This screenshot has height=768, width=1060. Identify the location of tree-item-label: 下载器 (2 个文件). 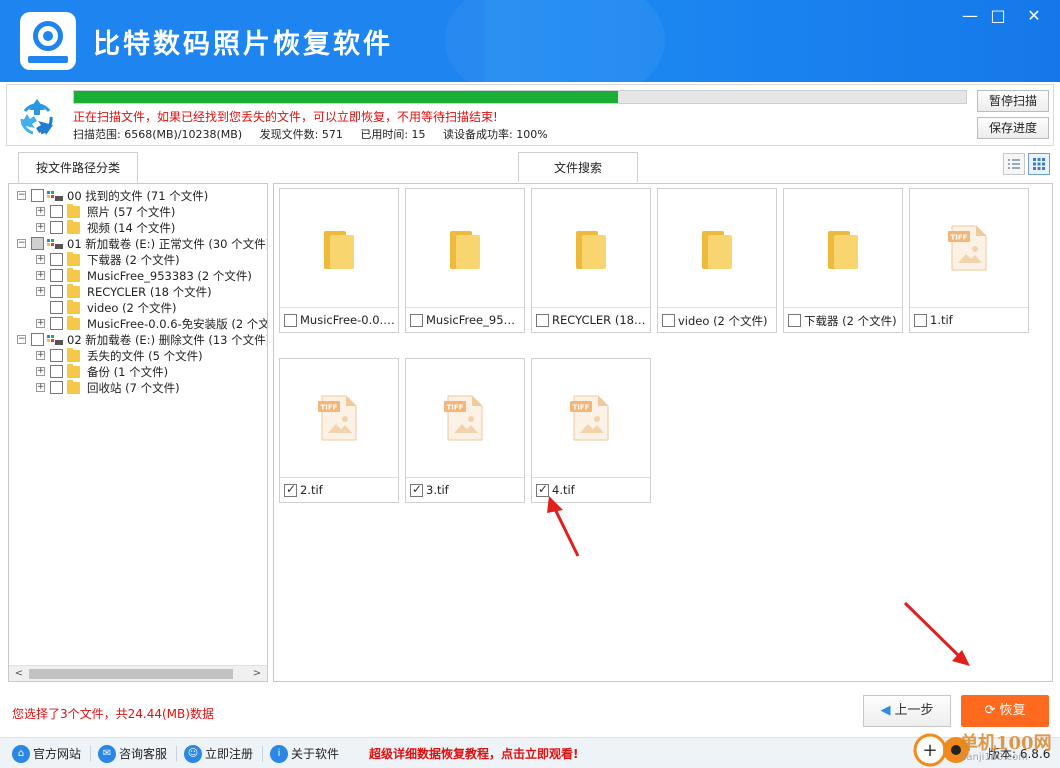
(133, 260).